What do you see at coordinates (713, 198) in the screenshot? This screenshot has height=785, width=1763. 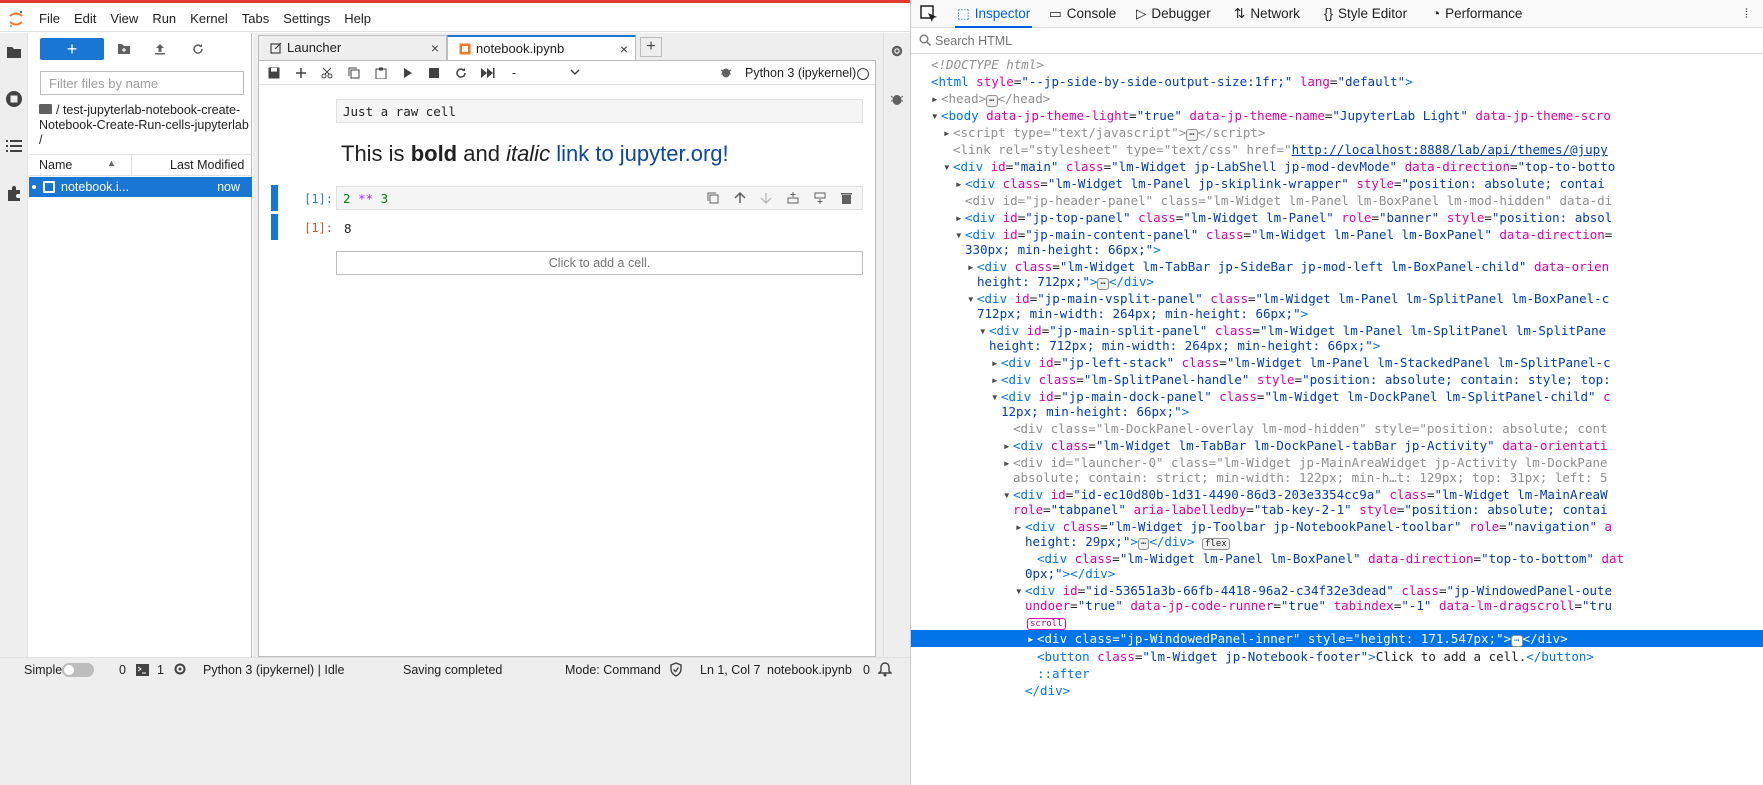 I see `duplicate-icon` at bounding box center [713, 198].